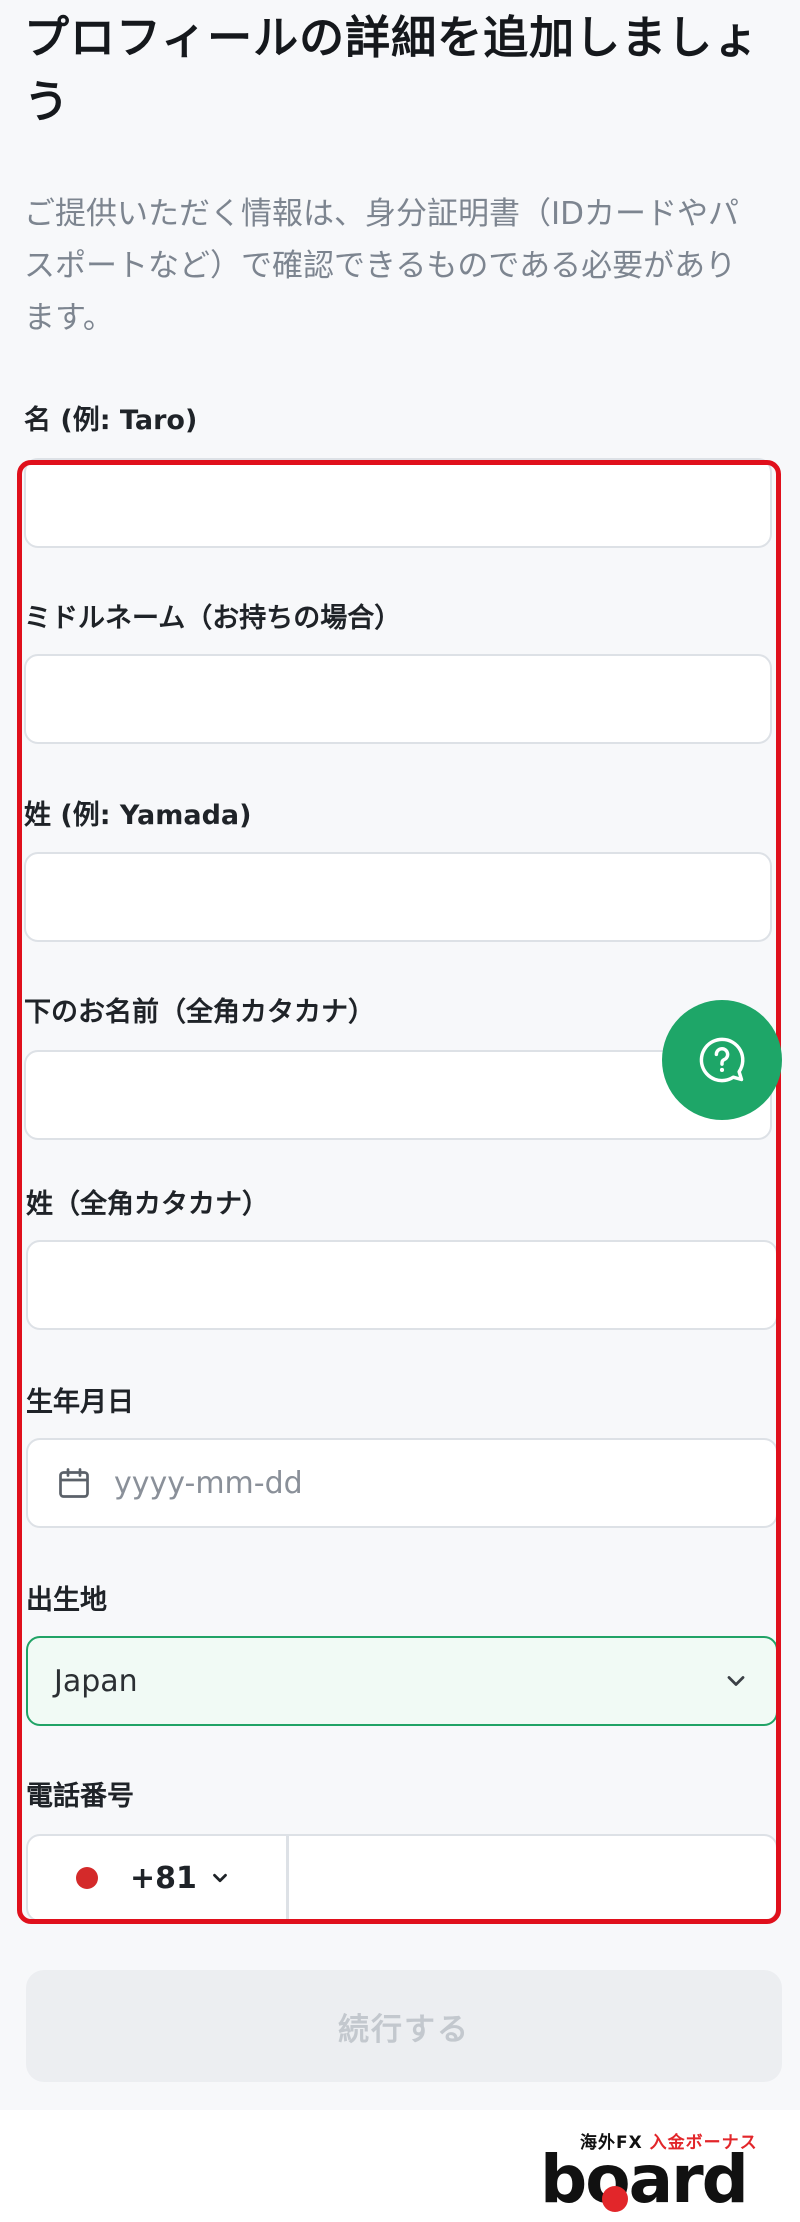 The height and width of the screenshot is (2222, 800). I want to click on phone-field-wrapper: +81, so click(402, 1878).